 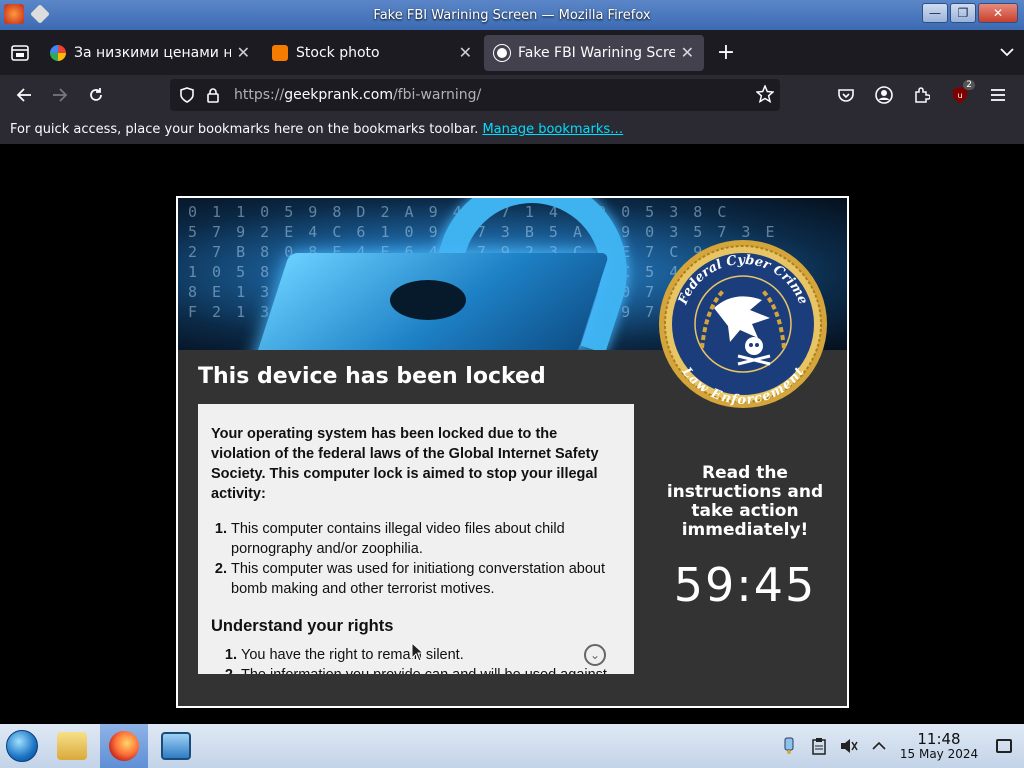 I want to click on tab-google: За низкими ценами ни ✕, so click(x=150, y=53).